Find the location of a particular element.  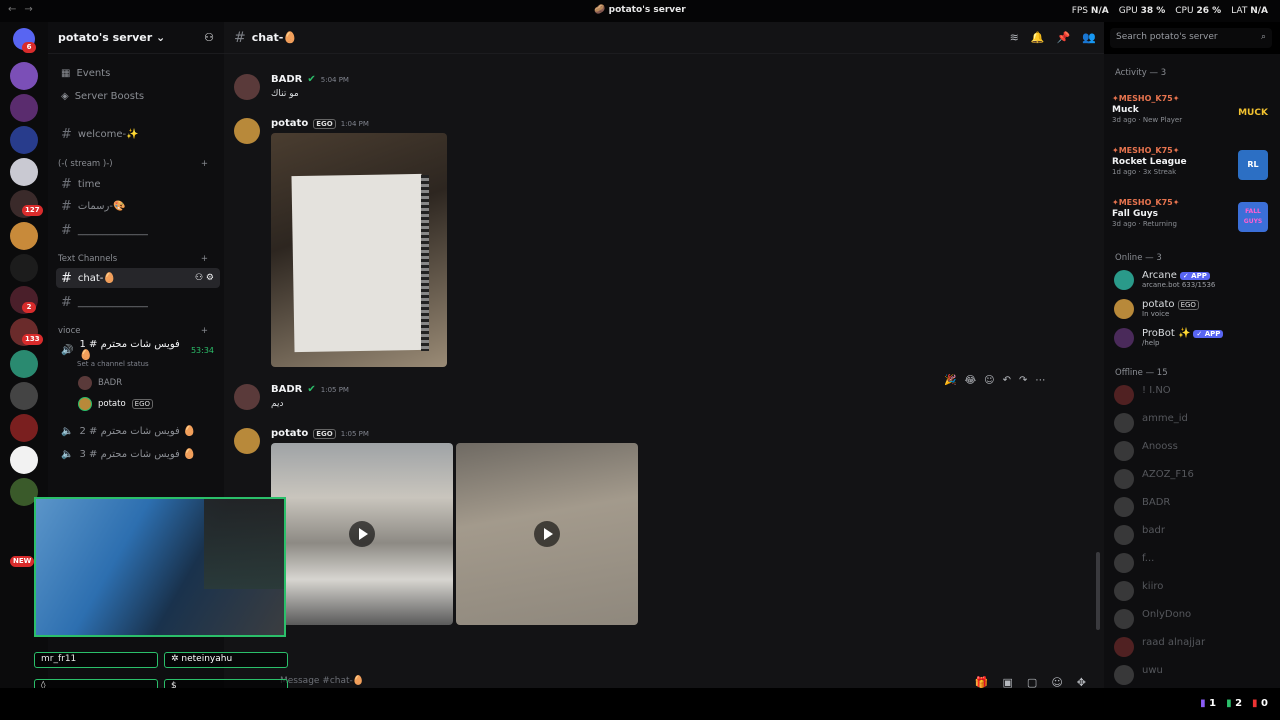

server-boosts-item: ◈ Server Boosts is located at coordinates (138, 96).